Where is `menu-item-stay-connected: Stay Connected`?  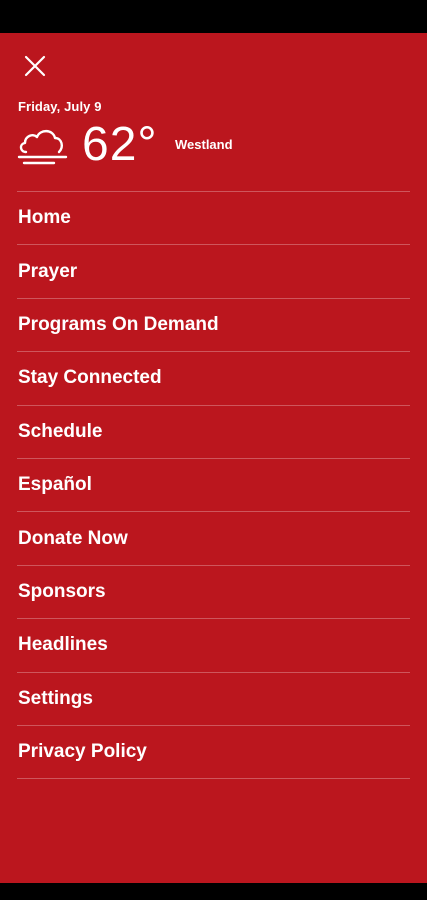
menu-item-stay-connected: Stay Connected is located at coordinates (213, 377).